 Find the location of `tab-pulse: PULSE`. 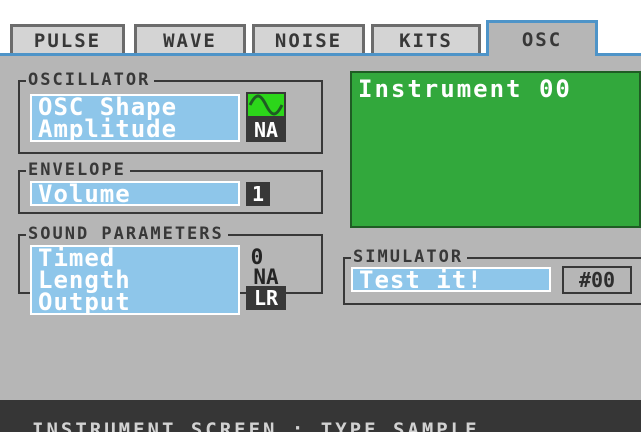

tab-pulse: PULSE is located at coordinates (67, 39).